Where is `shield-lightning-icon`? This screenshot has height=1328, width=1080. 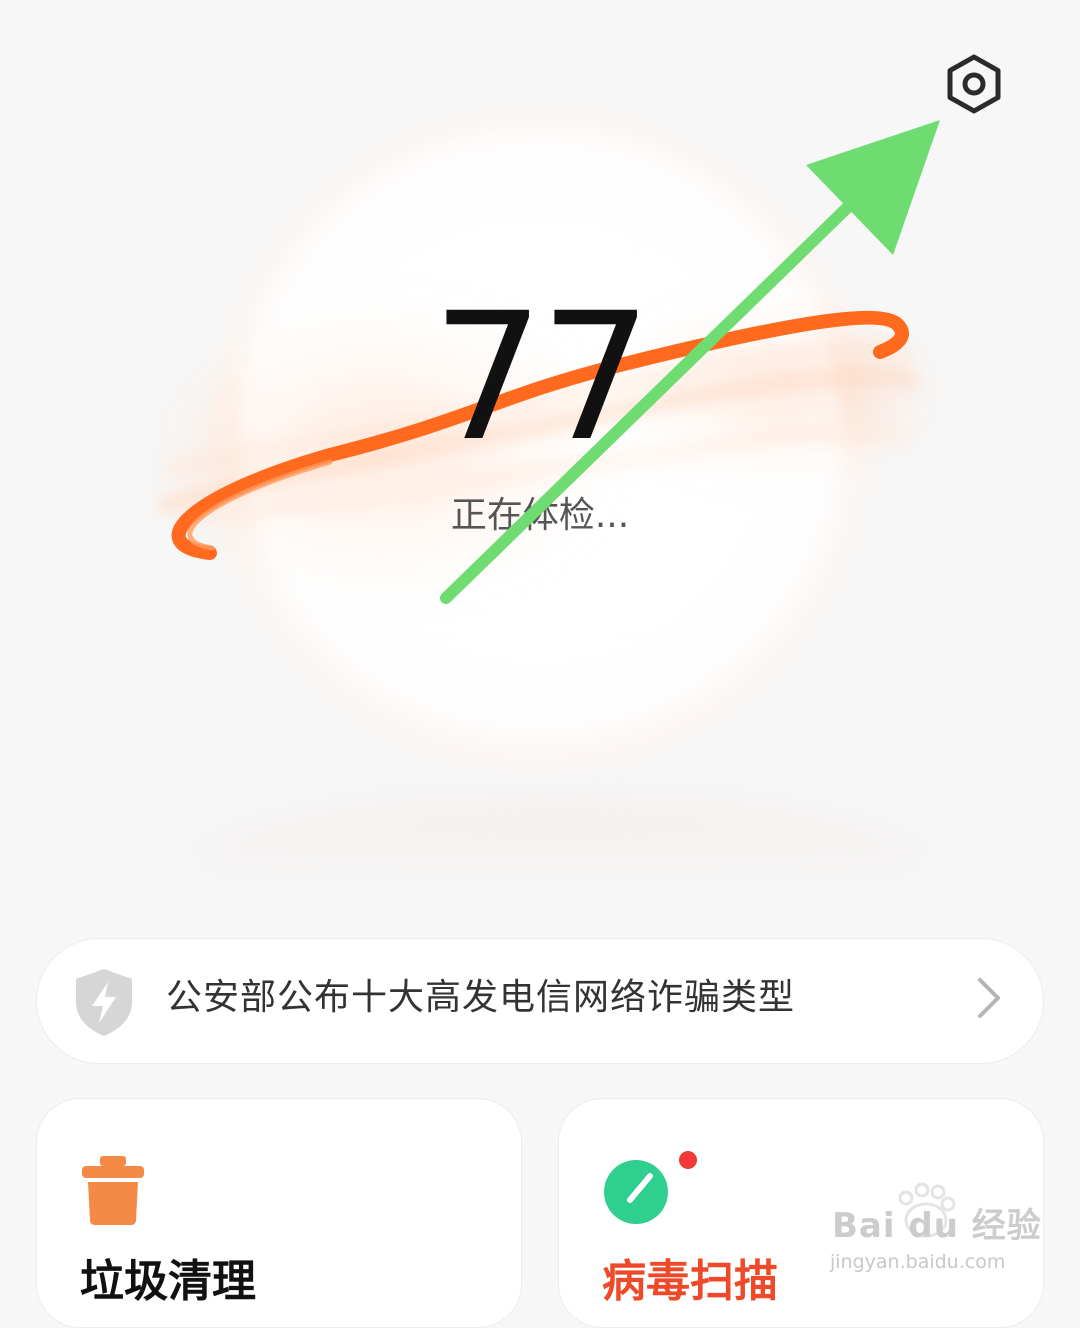
shield-lightning-icon is located at coordinates (104, 1002).